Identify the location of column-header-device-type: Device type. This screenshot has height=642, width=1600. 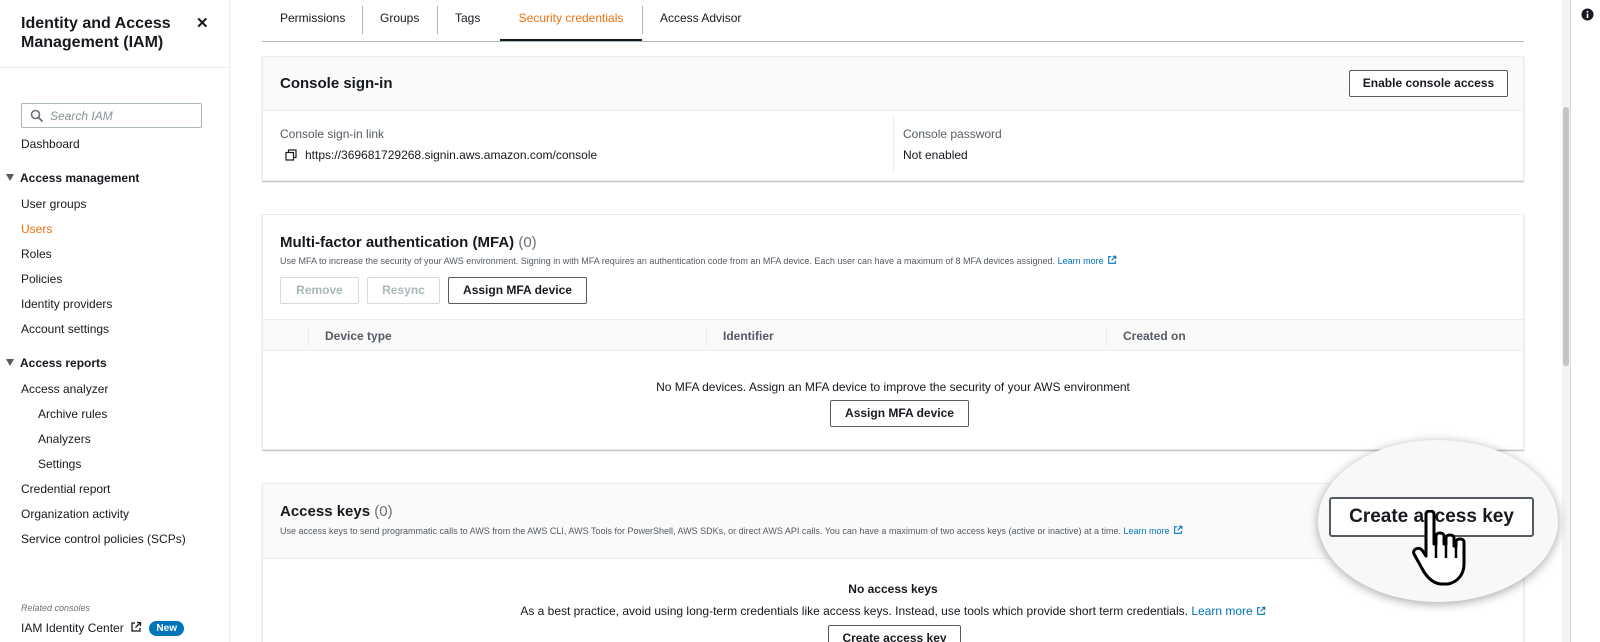
(358, 336).